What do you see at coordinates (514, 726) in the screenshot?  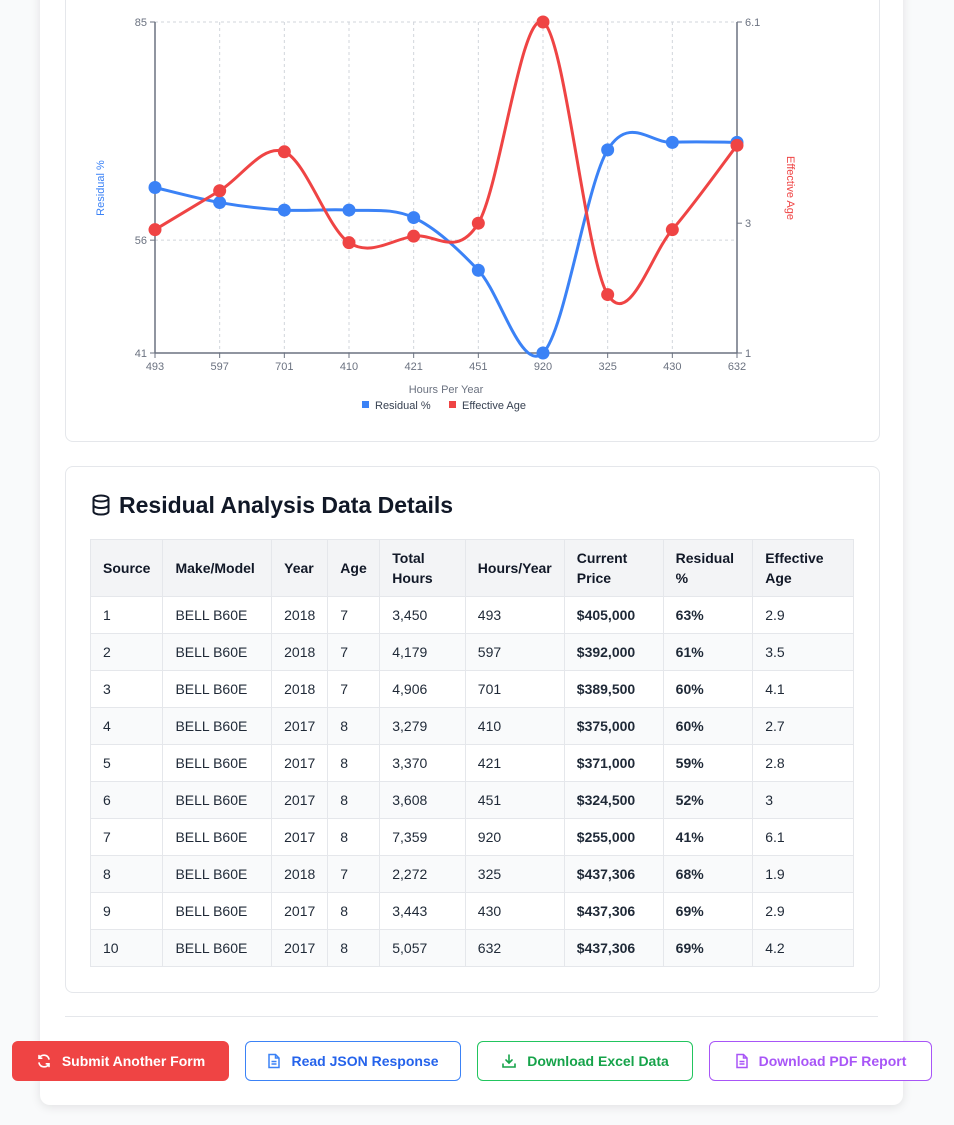 I see `table-cell: 410` at bounding box center [514, 726].